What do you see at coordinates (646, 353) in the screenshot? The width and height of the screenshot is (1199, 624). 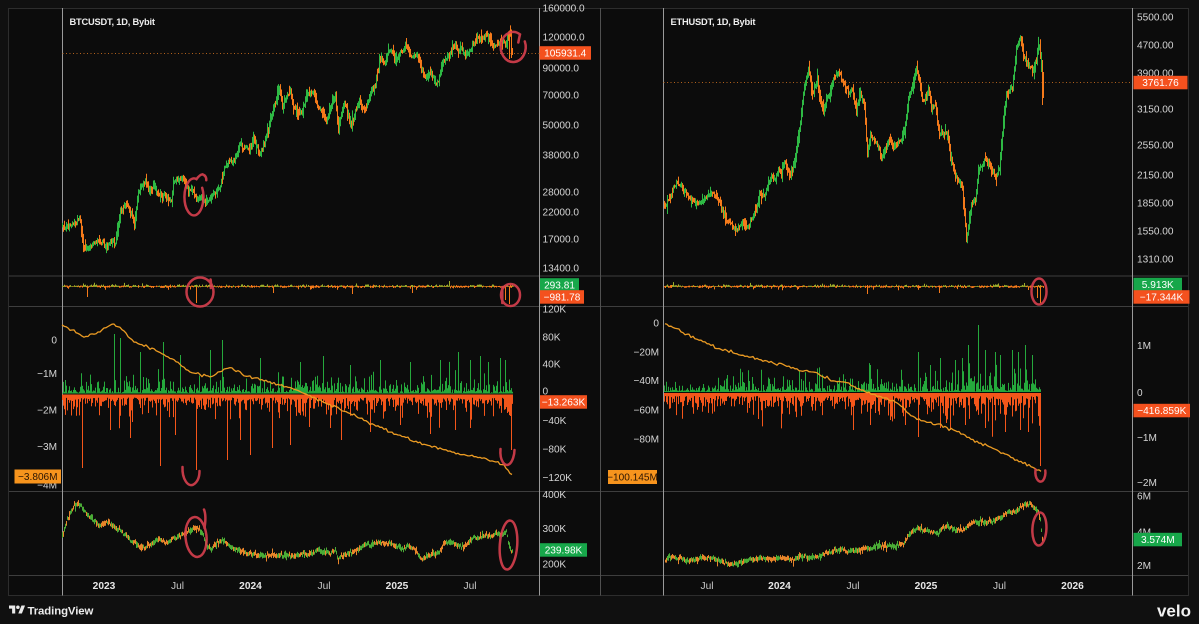 I see `svg-text: −20M` at bounding box center [646, 353].